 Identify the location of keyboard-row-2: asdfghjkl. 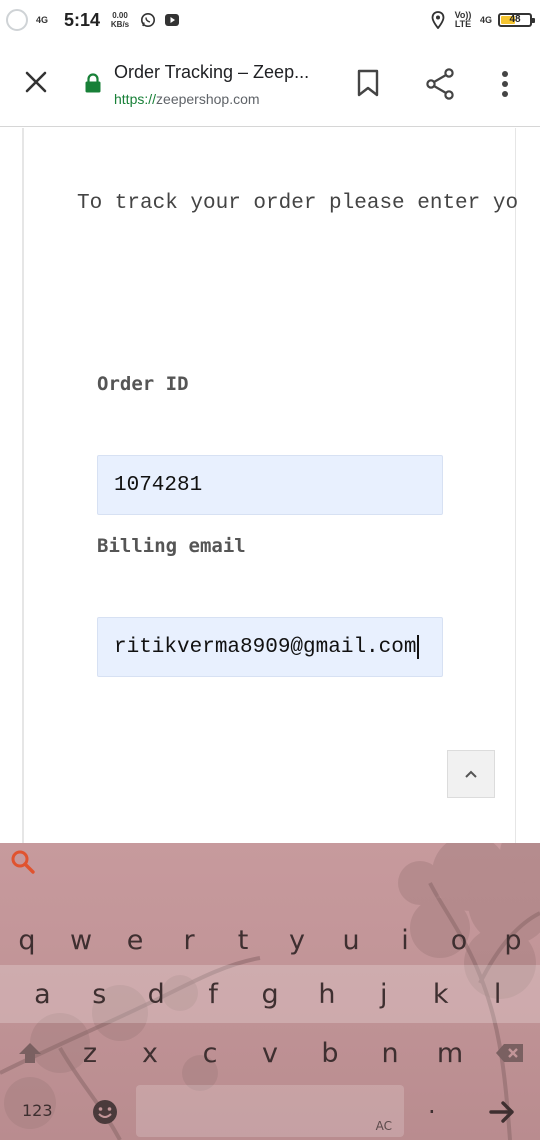
(270, 994).